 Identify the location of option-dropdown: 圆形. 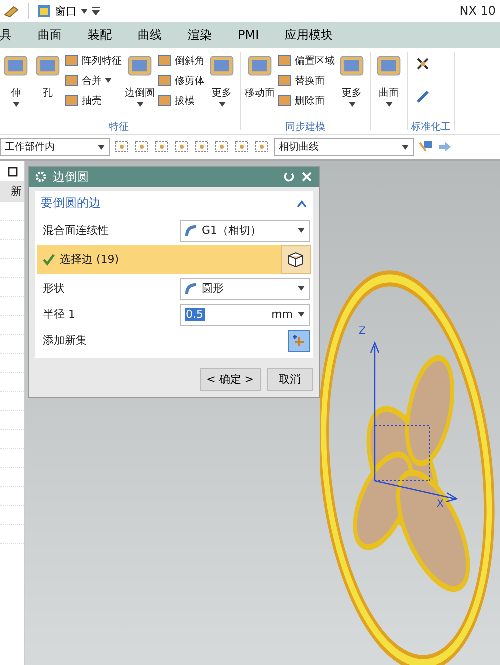
(245, 289).